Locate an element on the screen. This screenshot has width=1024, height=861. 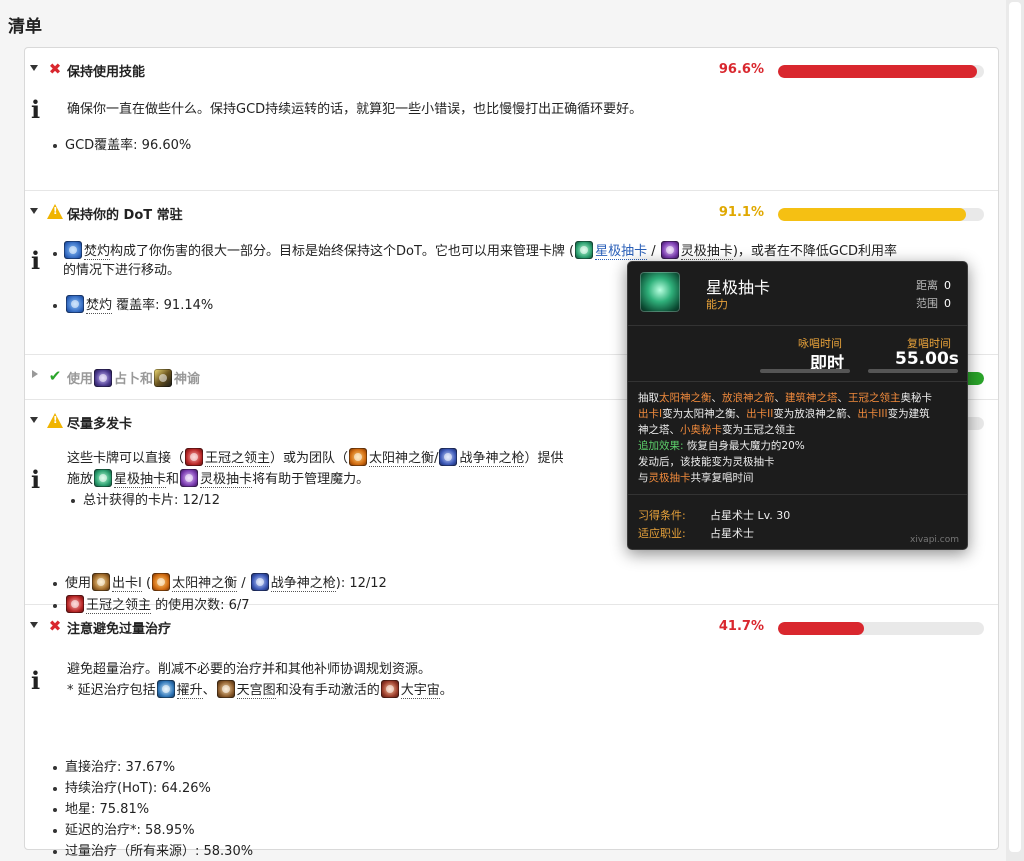
applicable-job: 适应职业: 占星术士 is located at coordinates (696, 533).